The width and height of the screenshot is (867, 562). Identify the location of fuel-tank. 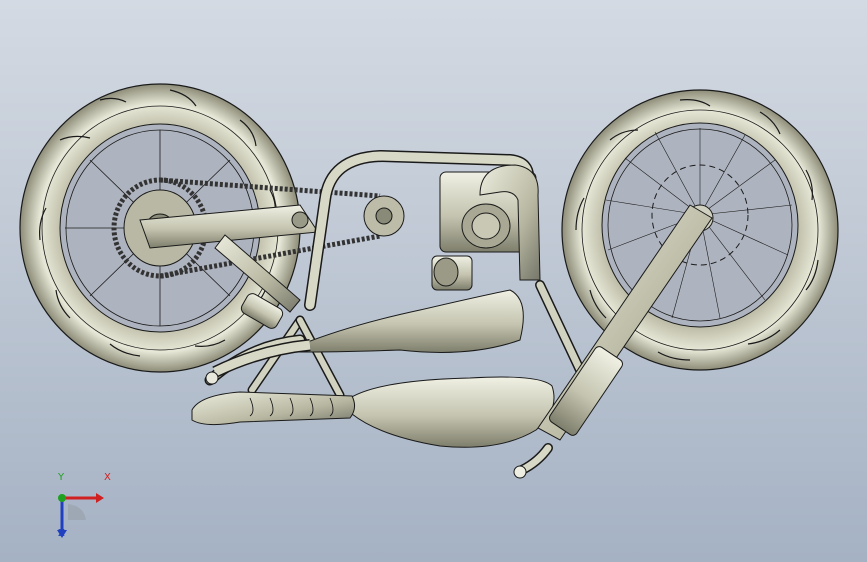
(452, 412).